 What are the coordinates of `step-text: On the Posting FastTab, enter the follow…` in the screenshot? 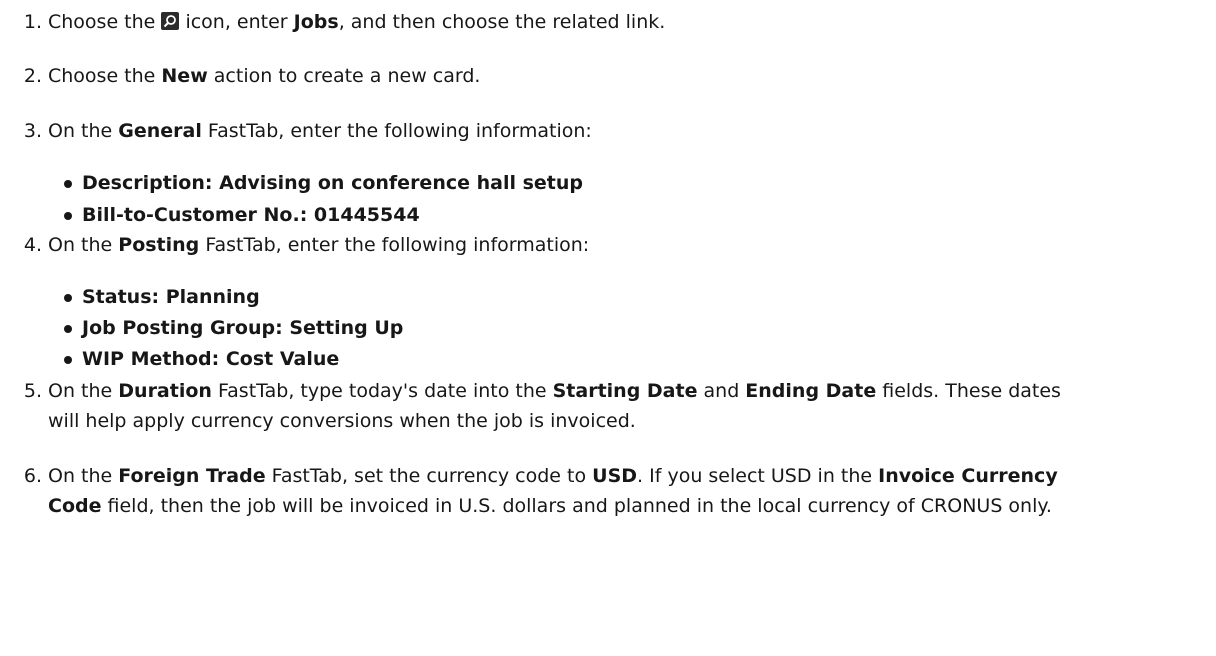 It's located at (319, 245).